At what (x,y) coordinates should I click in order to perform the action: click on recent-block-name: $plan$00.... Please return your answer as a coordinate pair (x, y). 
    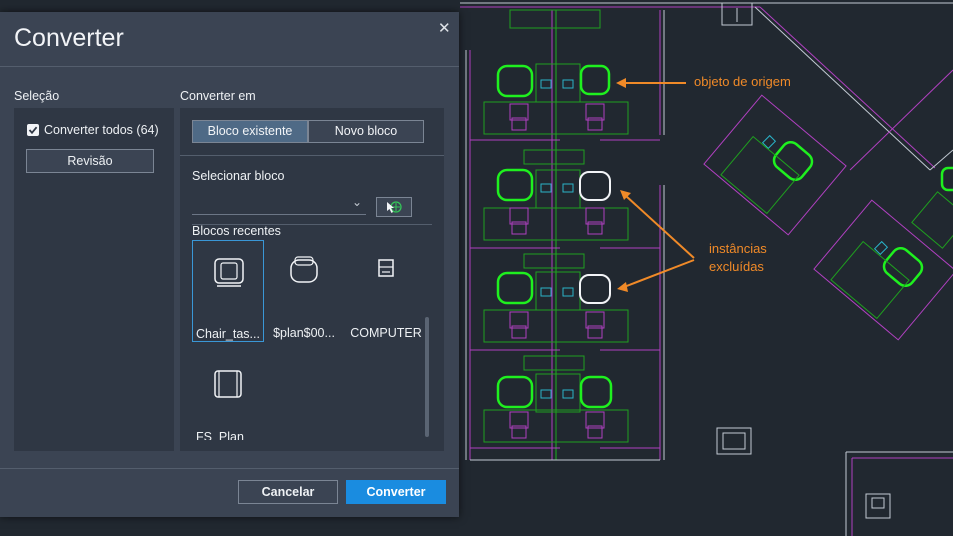
    Looking at the image, I should click on (304, 333).